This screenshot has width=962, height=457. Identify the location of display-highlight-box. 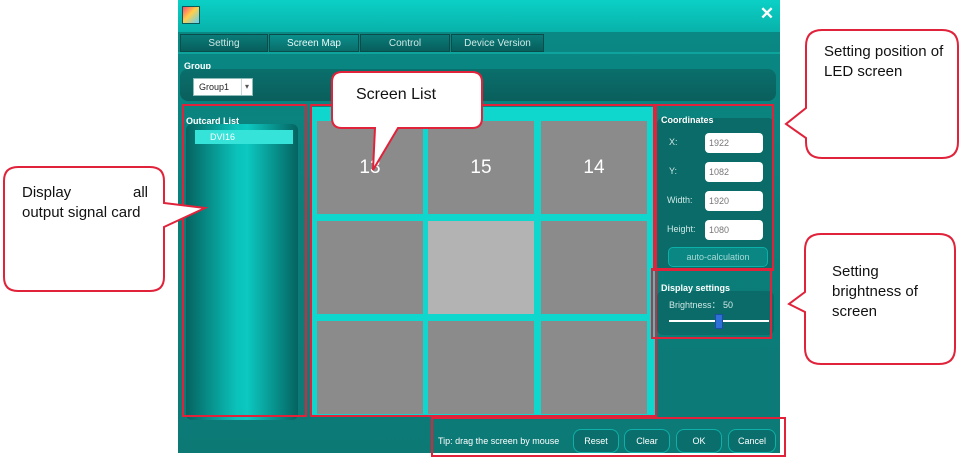
(711, 303).